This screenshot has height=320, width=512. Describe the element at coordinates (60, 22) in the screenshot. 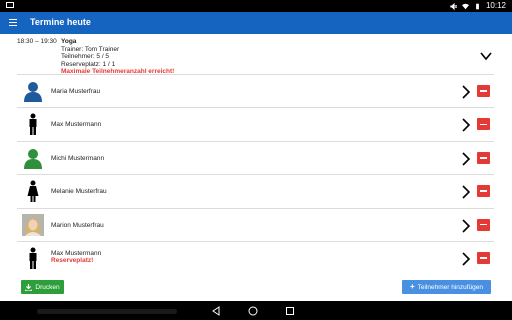

I see `page-title: Termine heute` at that location.